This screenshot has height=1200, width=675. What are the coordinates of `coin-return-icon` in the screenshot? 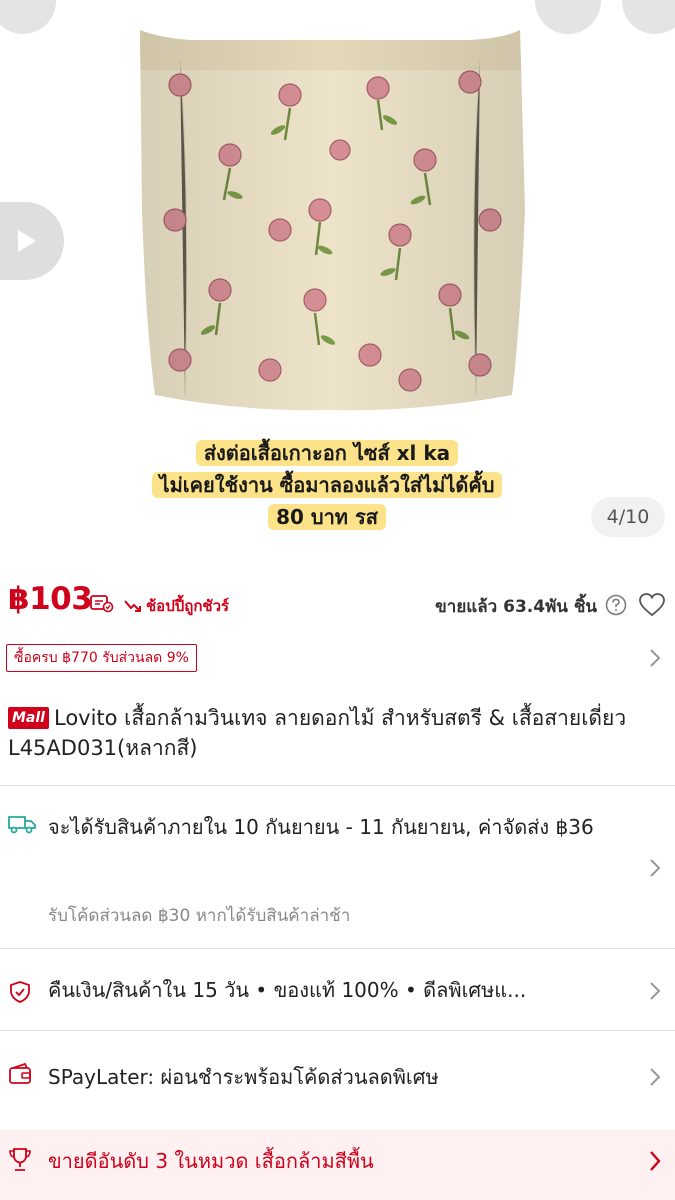 It's located at (102, 604).